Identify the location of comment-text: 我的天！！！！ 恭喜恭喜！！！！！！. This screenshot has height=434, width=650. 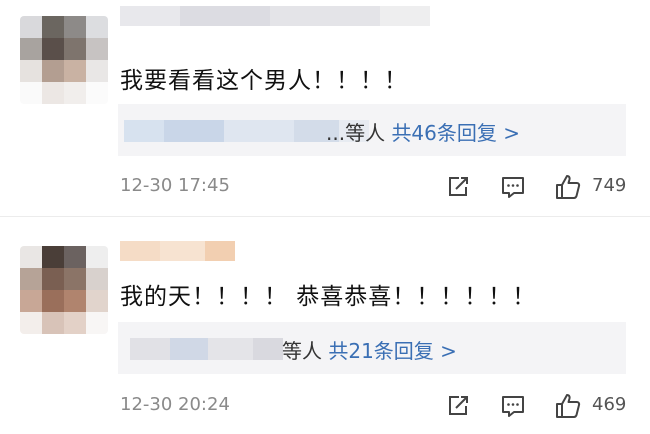
(328, 297).